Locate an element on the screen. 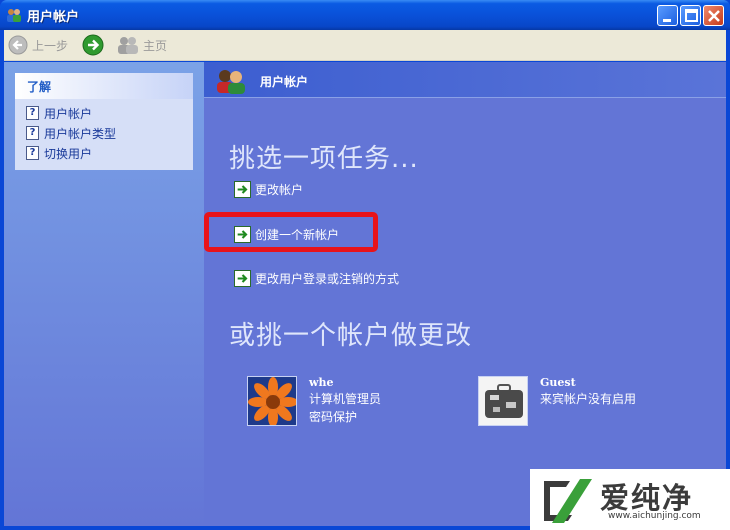 The height and width of the screenshot is (530, 730). forward-arrow-icon is located at coordinates (93, 45).